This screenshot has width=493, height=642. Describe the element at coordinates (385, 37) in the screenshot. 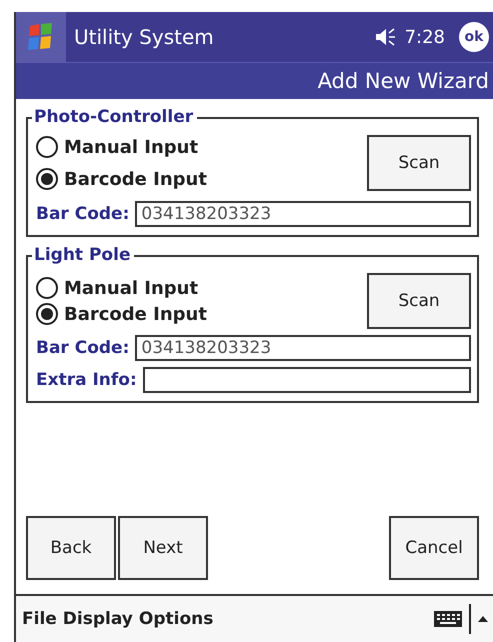

I see `speaker-icon` at that location.